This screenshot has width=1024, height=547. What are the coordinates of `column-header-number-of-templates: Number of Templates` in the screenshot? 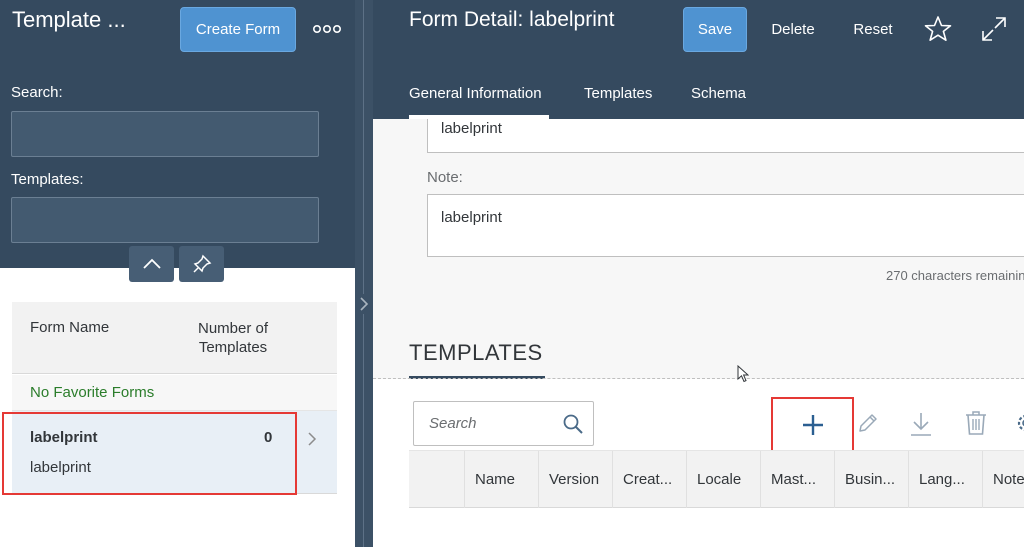 It's located at (233, 338).